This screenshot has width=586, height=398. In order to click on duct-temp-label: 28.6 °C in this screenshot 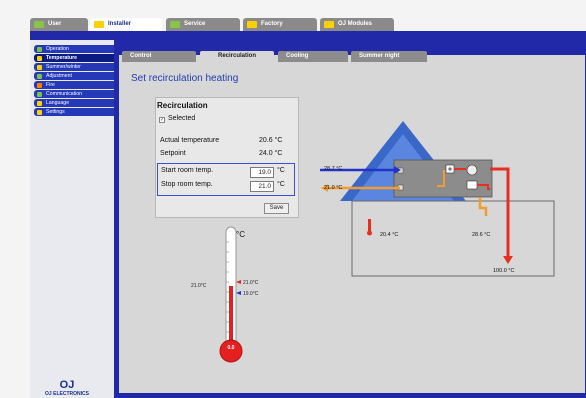, I will do `click(481, 235)`.